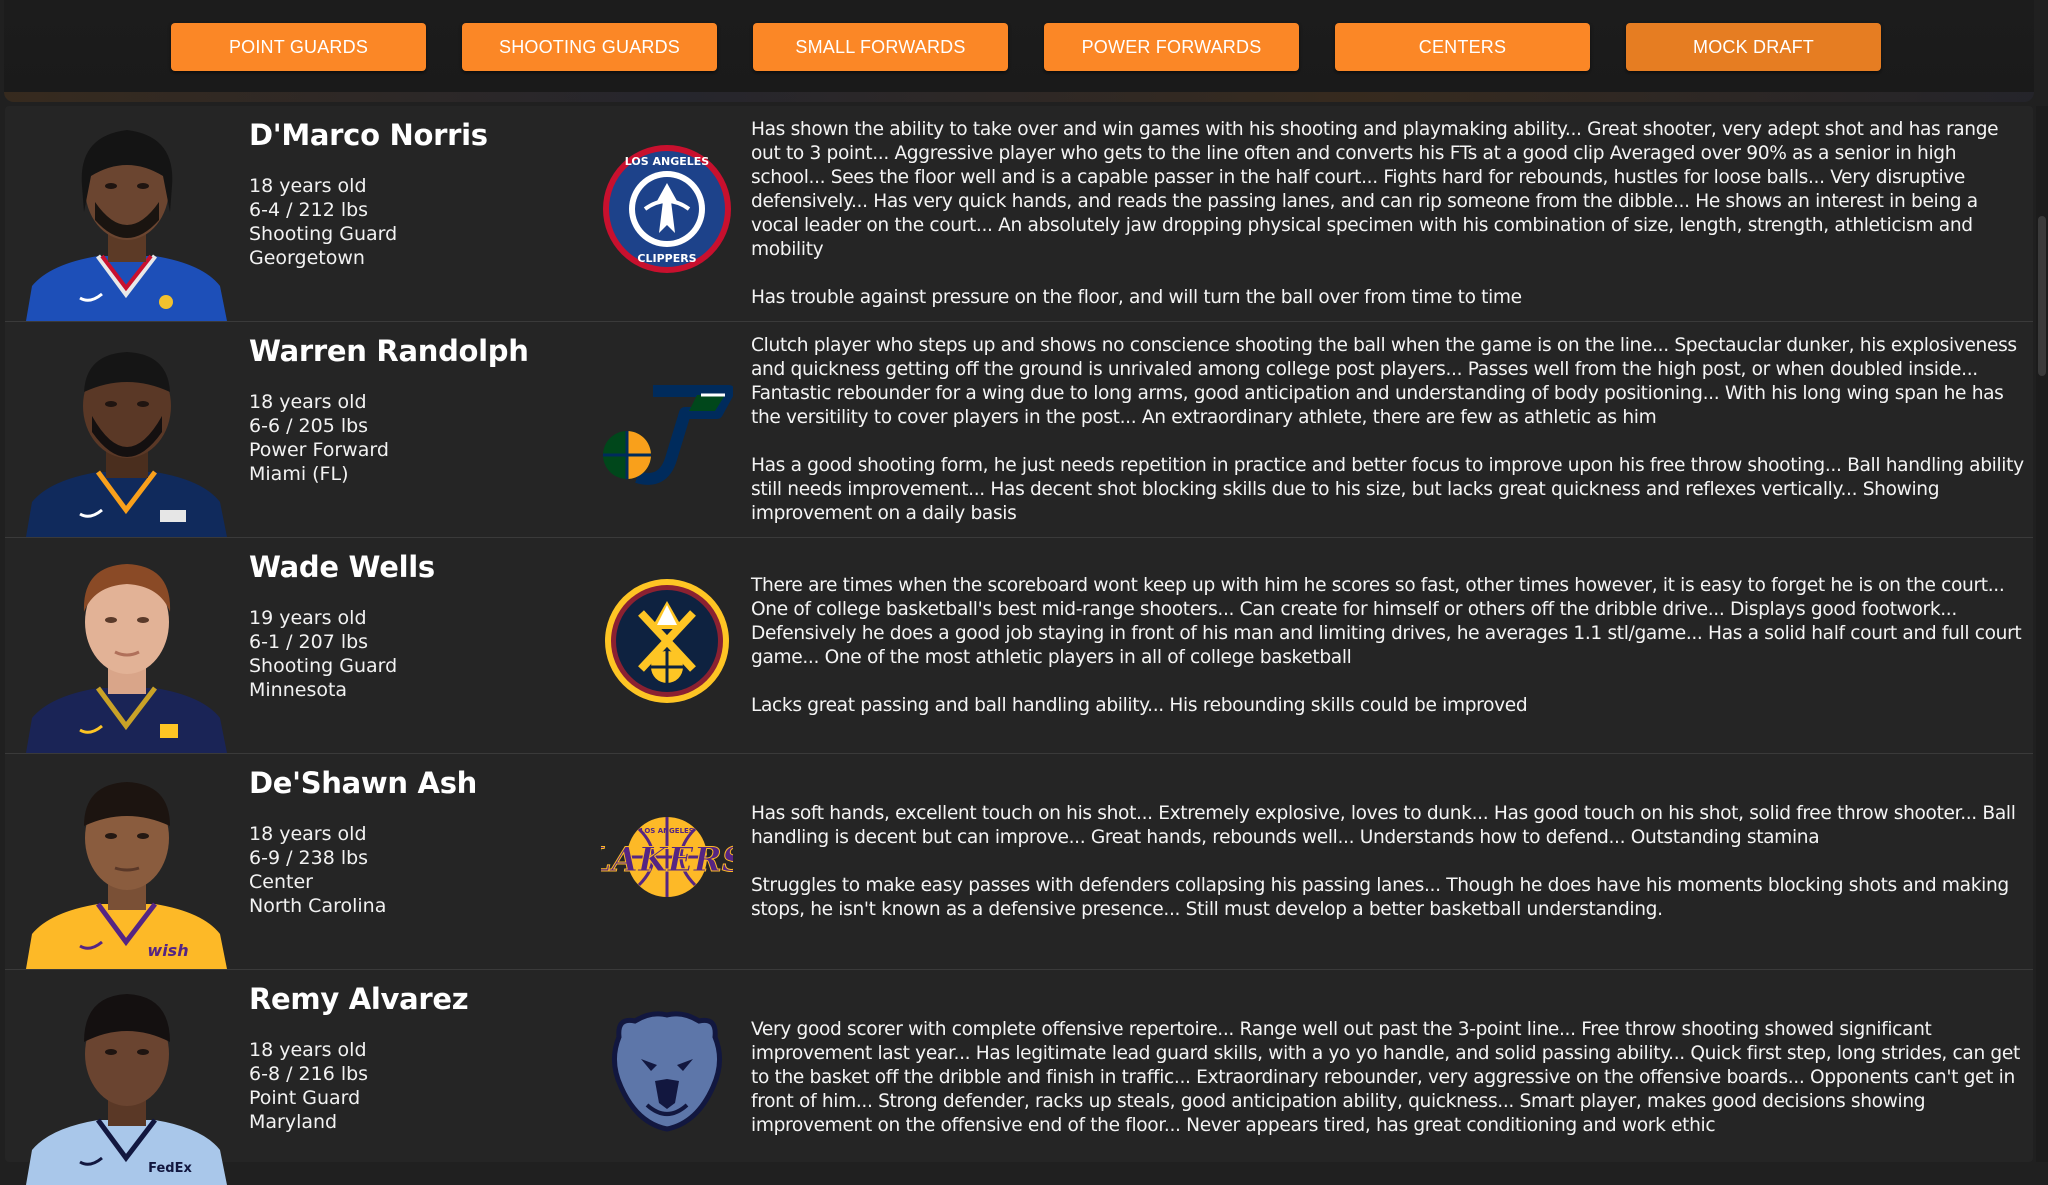  Describe the element at coordinates (309, 642) in the screenshot. I see `player-size: 6-1 / 207 lbs` at that location.